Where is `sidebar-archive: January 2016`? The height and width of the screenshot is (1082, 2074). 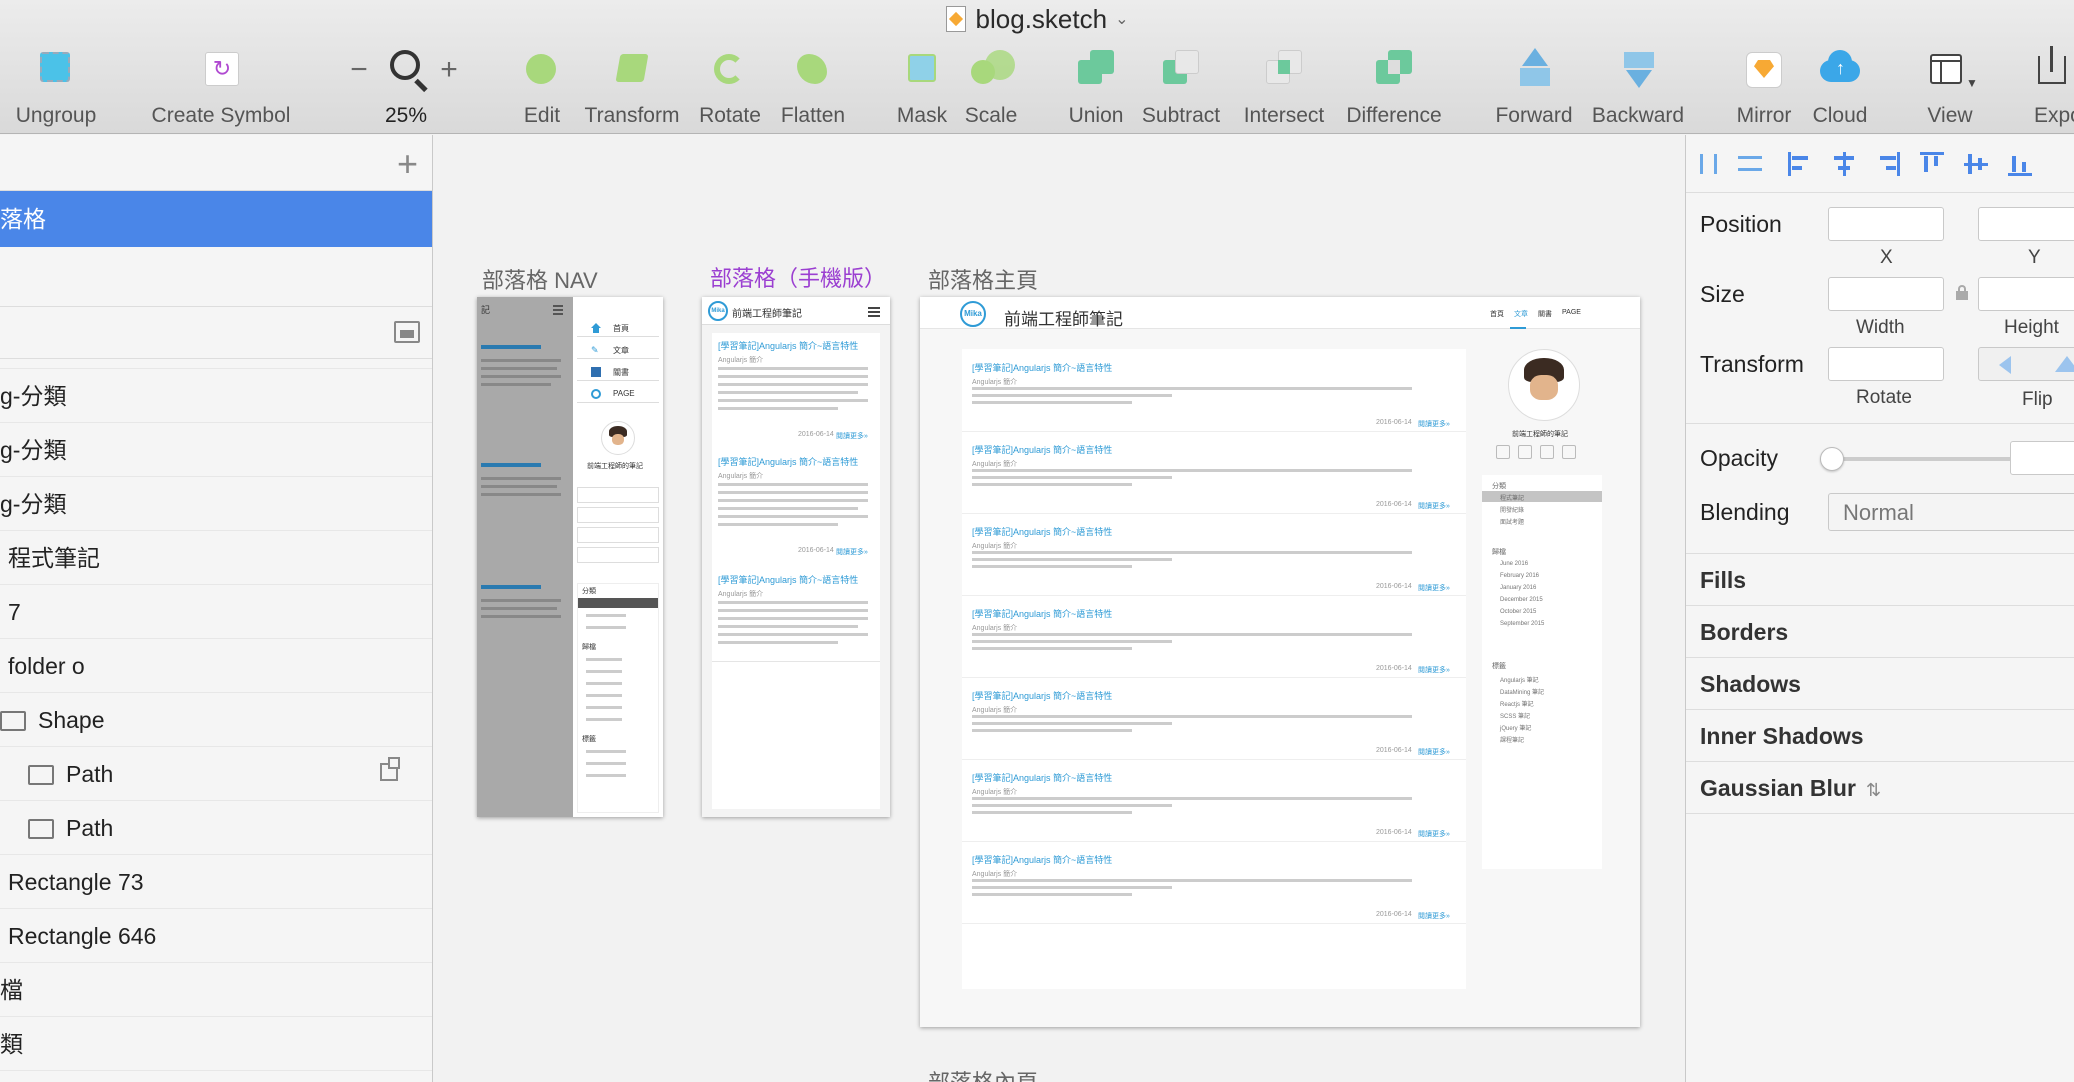
sidebar-archive: January 2016 is located at coordinates (1518, 588).